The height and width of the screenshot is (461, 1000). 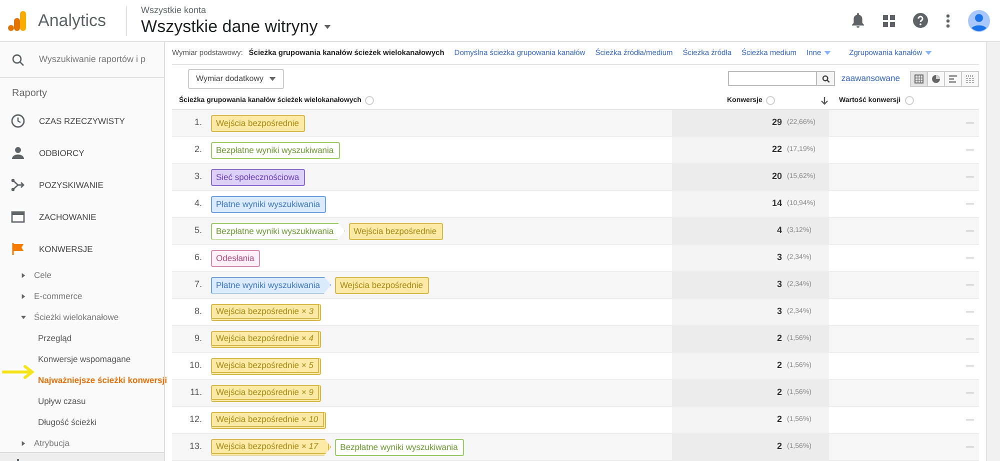 I want to click on nav-section: ZACHOWANIE, so click(x=67, y=217).